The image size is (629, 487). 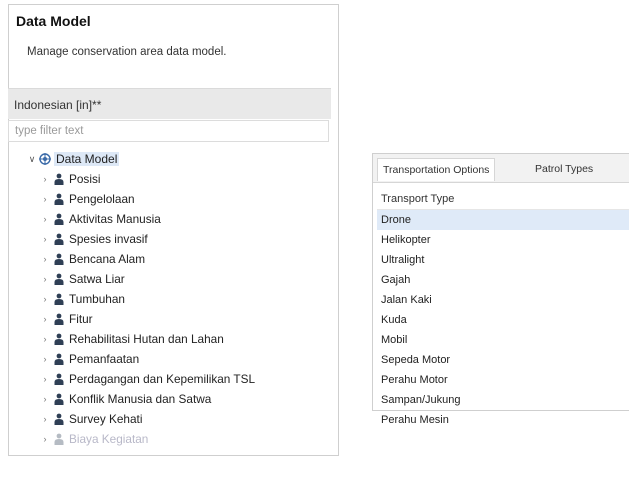 What do you see at coordinates (32, 159) in the screenshot?
I see `chevron-down-icon: ∨` at bounding box center [32, 159].